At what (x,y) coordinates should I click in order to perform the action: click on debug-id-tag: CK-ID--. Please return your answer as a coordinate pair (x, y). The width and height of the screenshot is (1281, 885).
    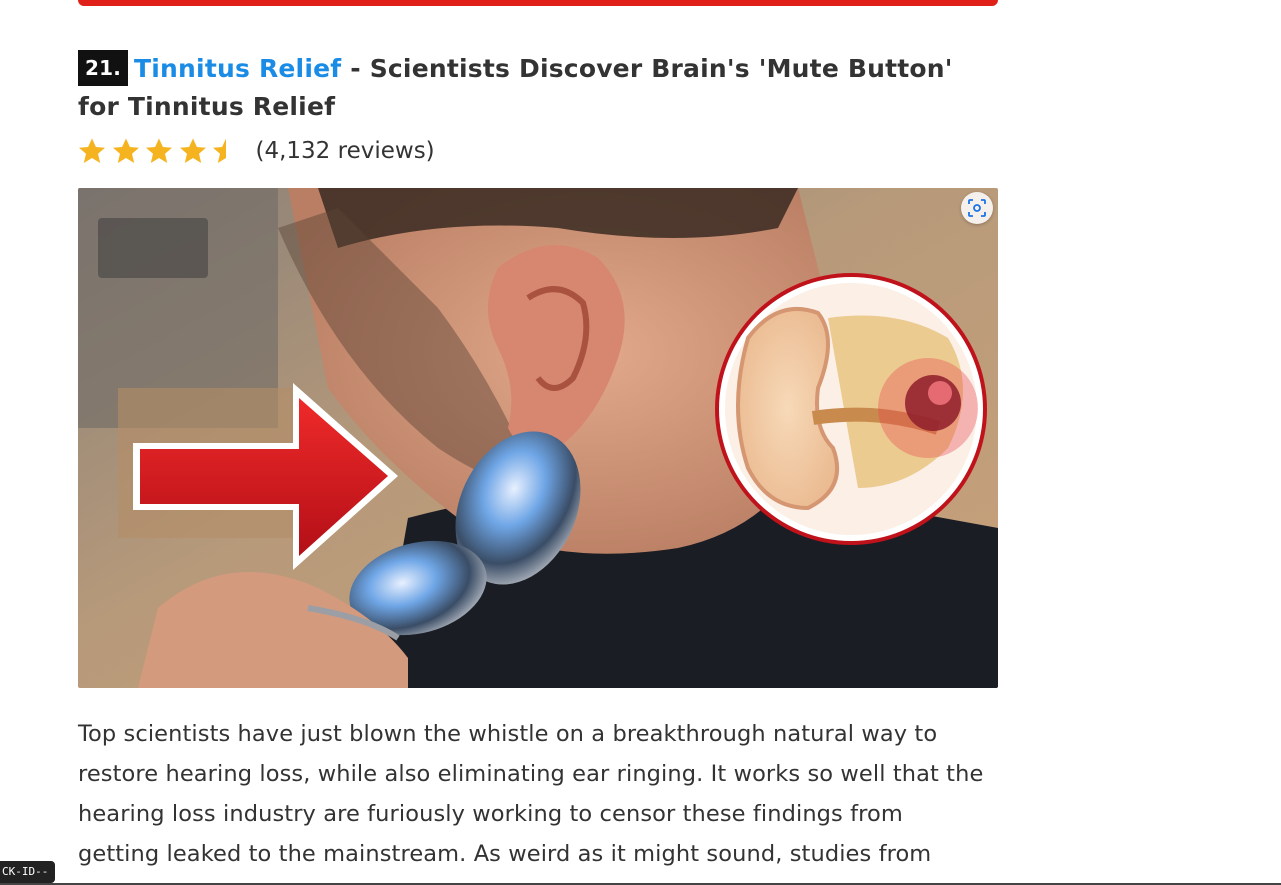
    Looking at the image, I should click on (28, 872).